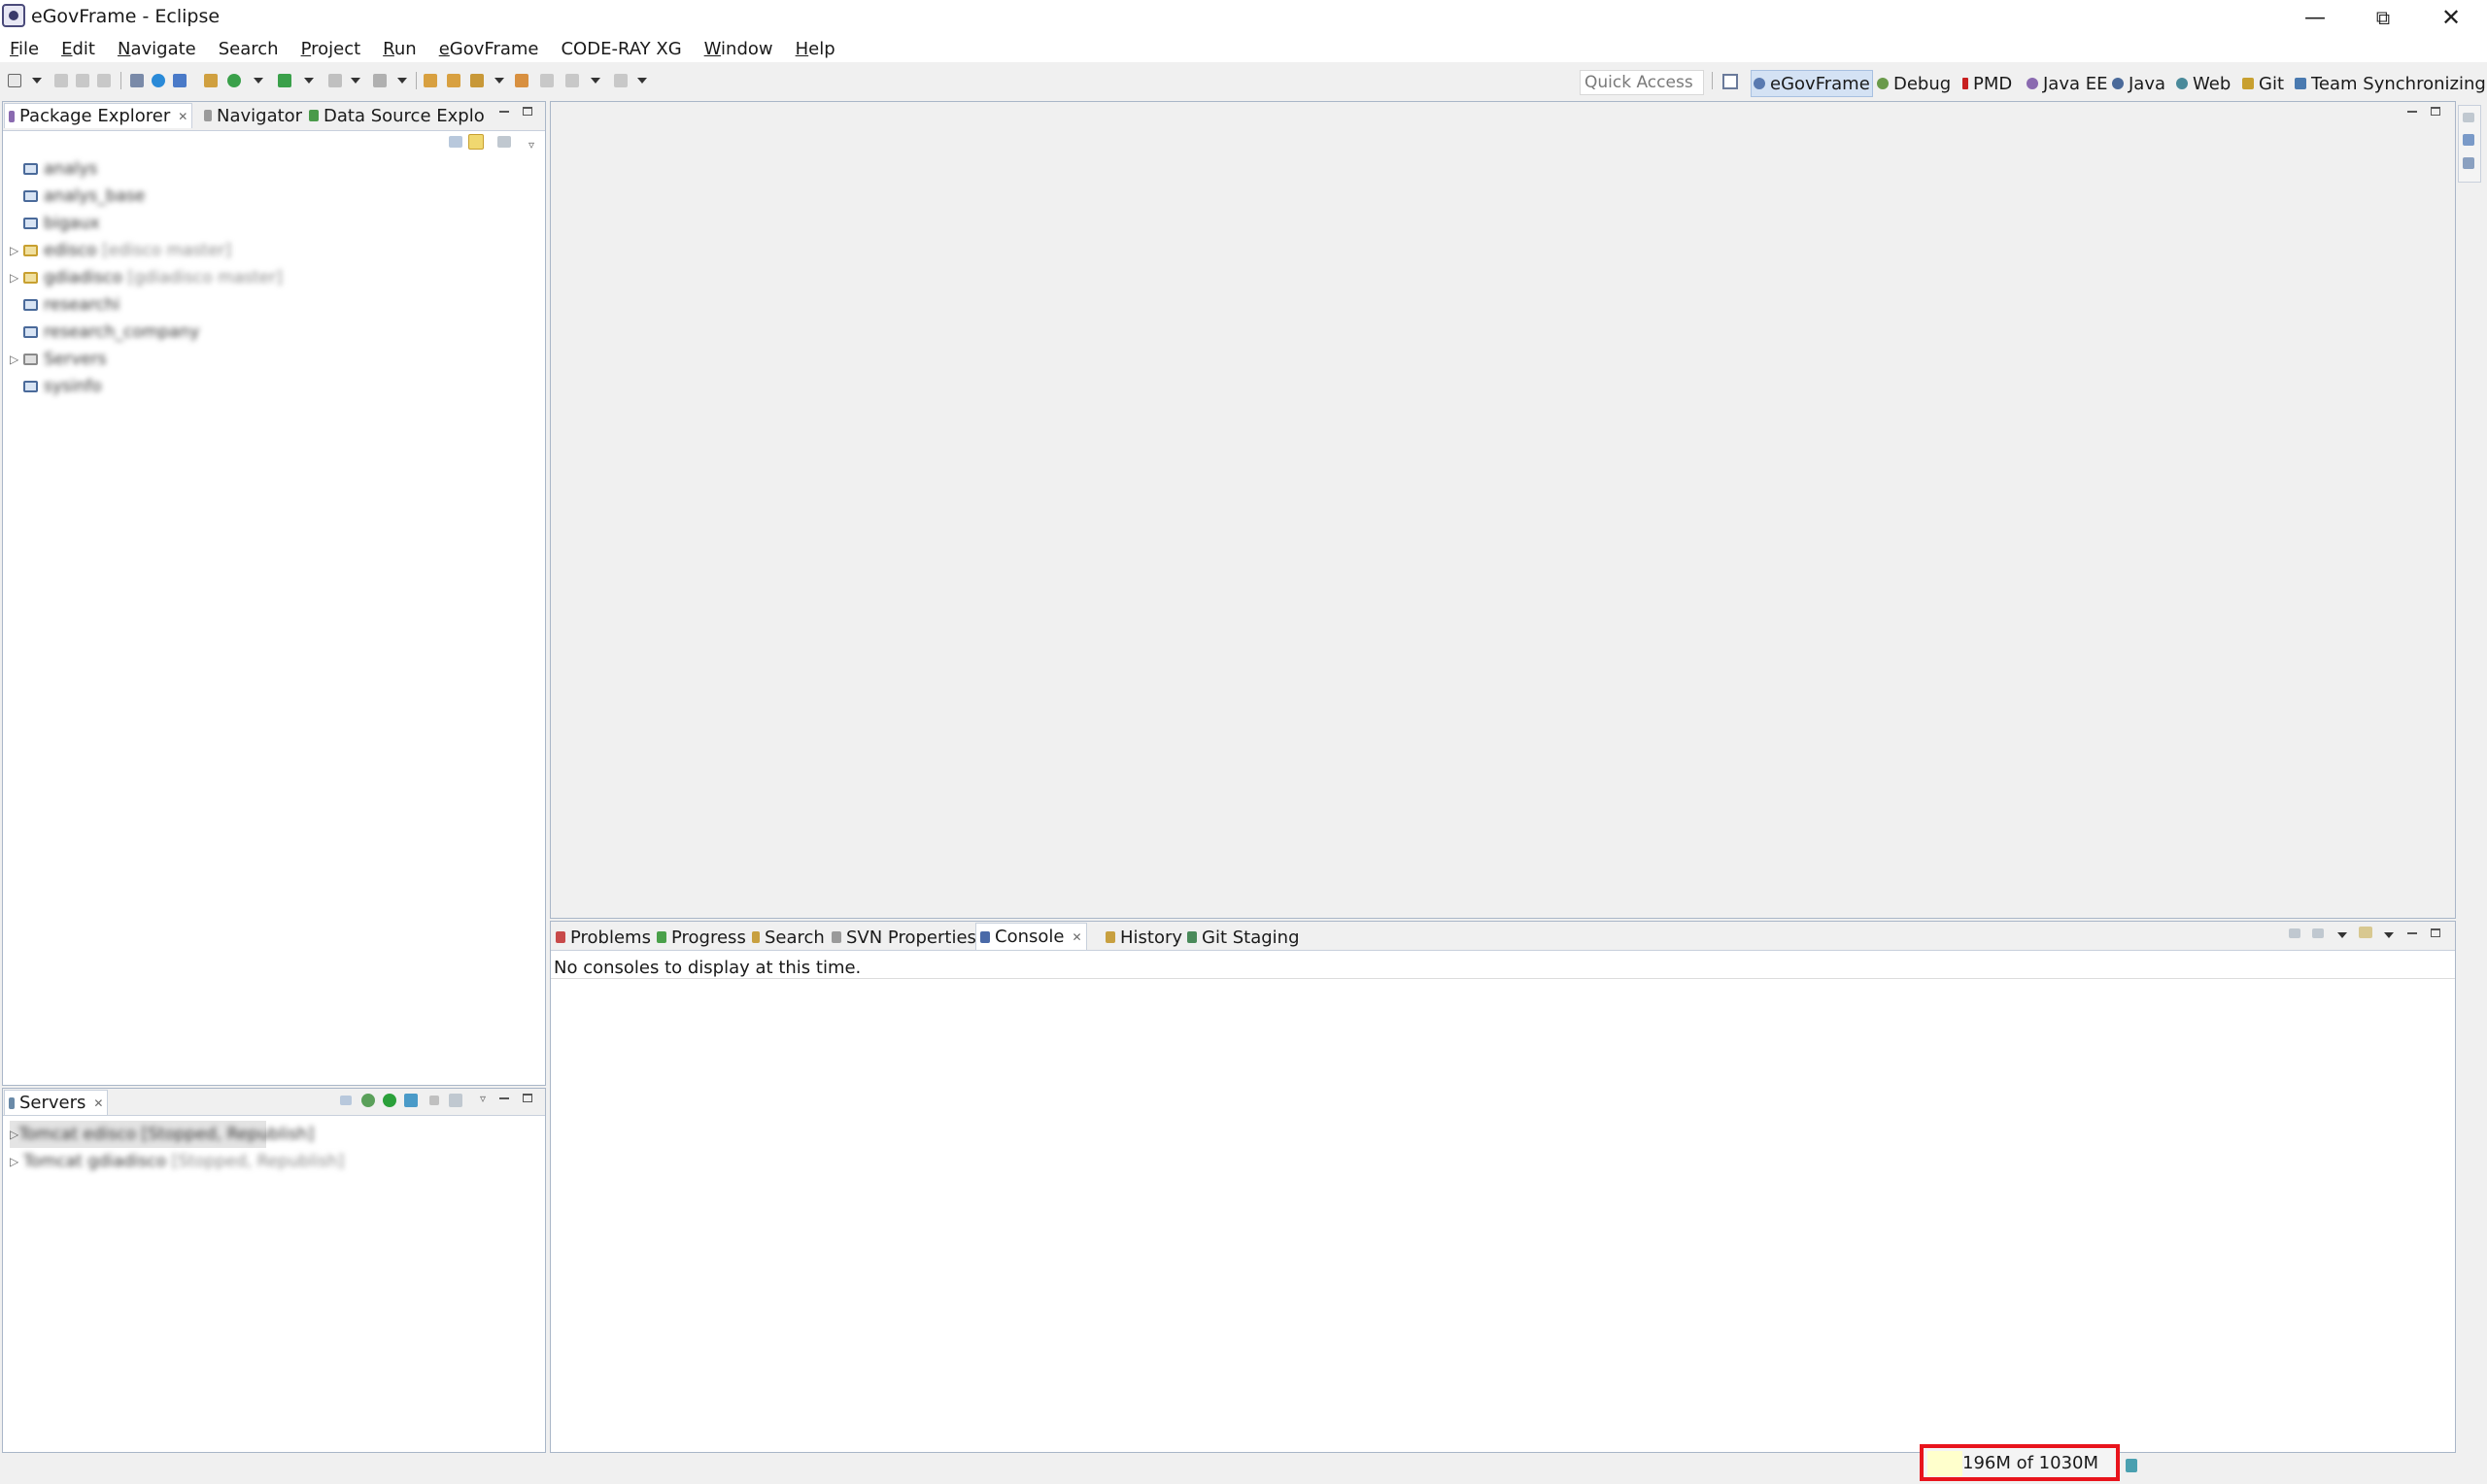  Describe the element at coordinates (2342, 935) in the screenshot. I see `display-console-dropdown-icon` at that location.